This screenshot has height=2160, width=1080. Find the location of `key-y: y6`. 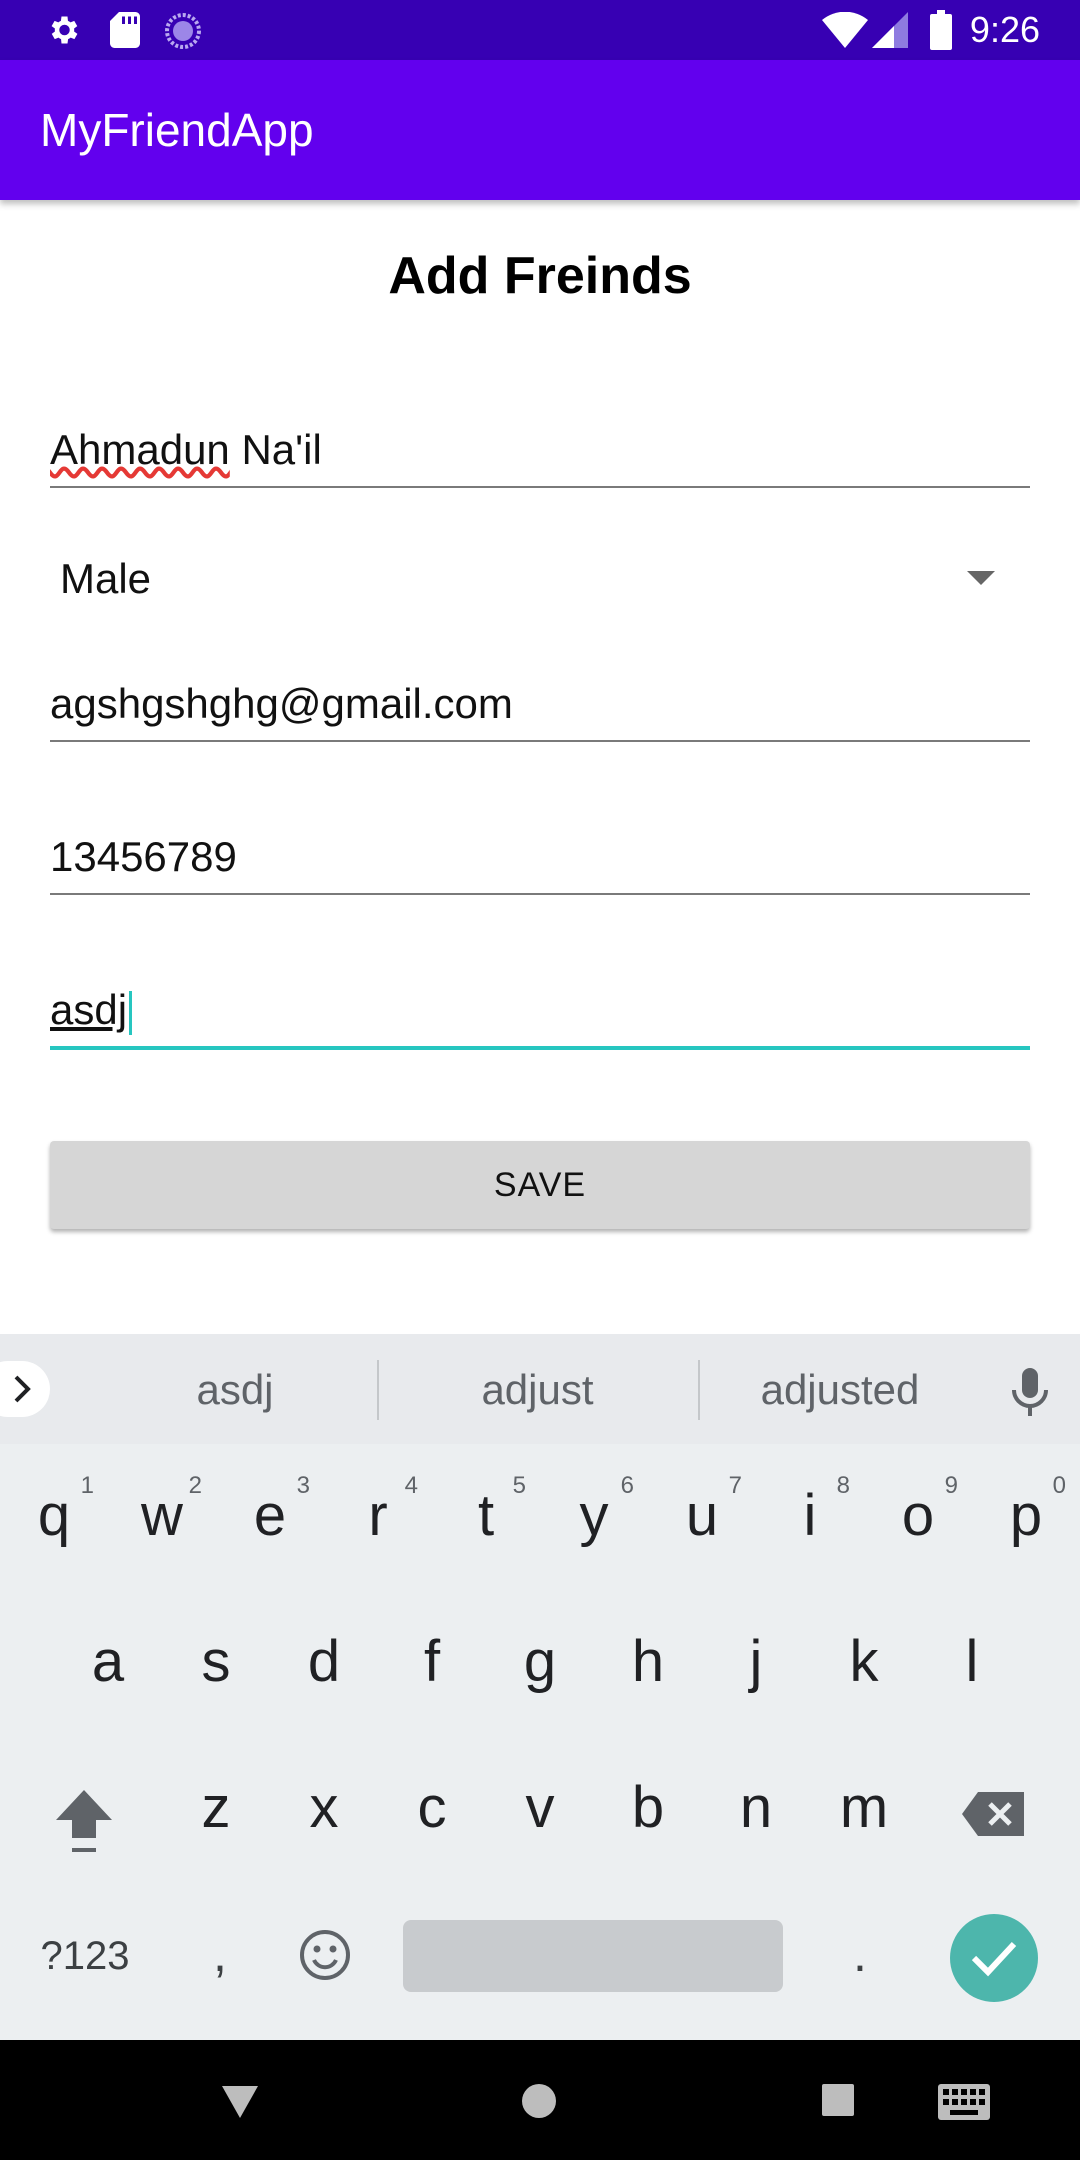

key-y: y6 is located at coordinates (594, 1516).